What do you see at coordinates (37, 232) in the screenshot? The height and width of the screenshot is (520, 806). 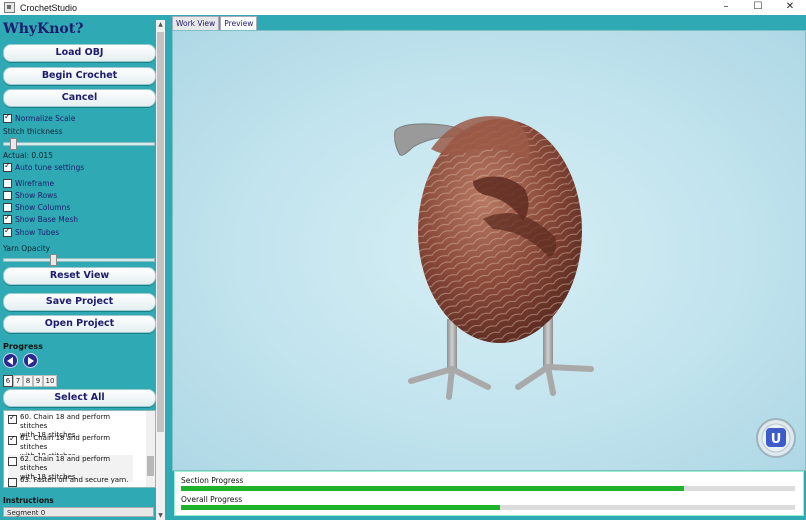 I see `show-tubes-label: Show Tubes` at bounding box center [37, 232].